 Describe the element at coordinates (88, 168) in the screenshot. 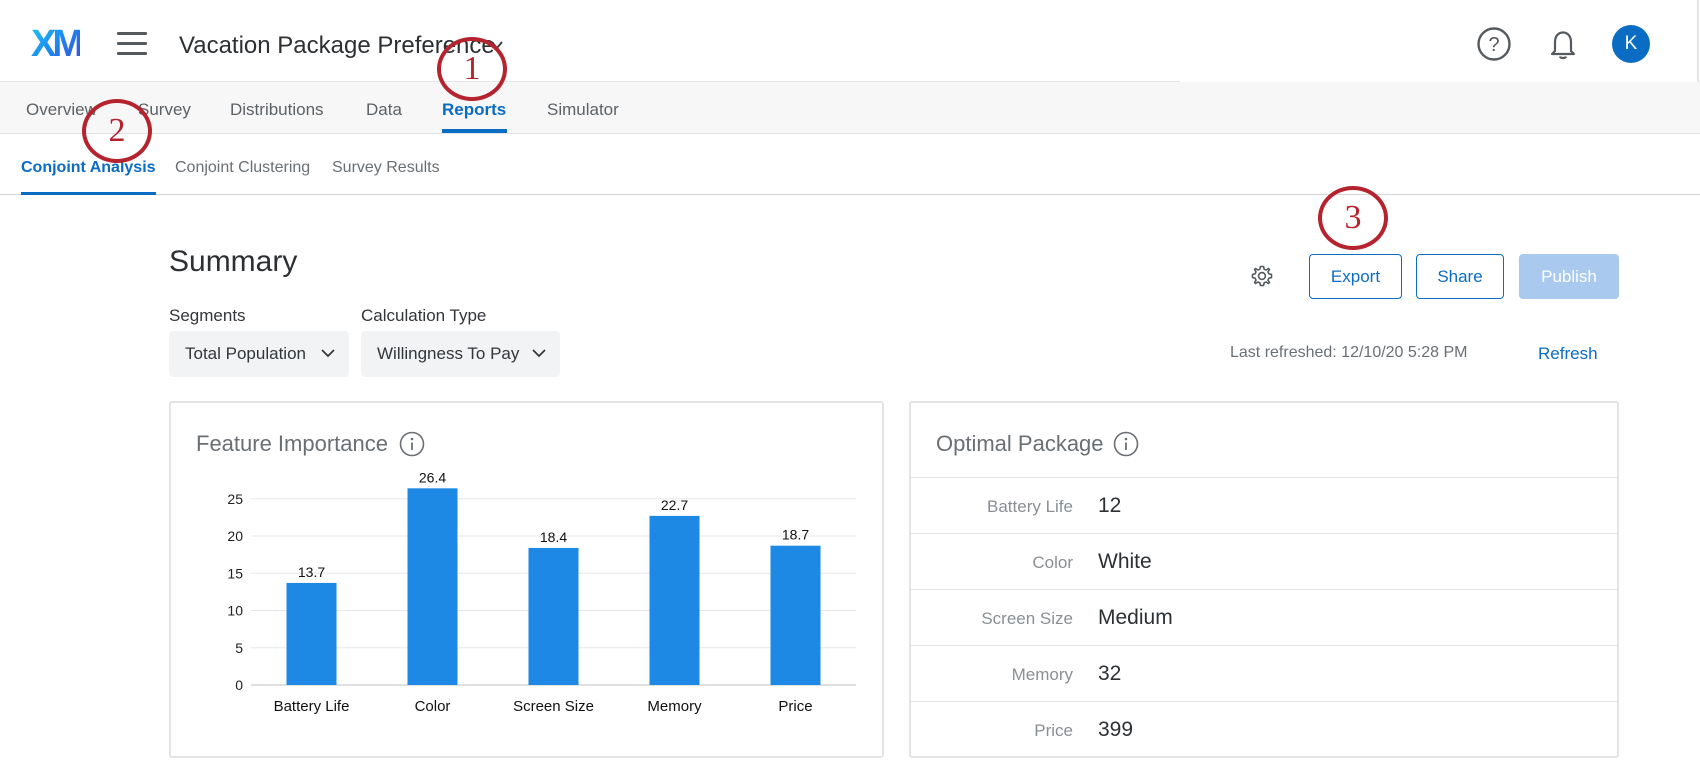

I see `subtab-conjoint-analysis: Conjoint Analysis` at that location.